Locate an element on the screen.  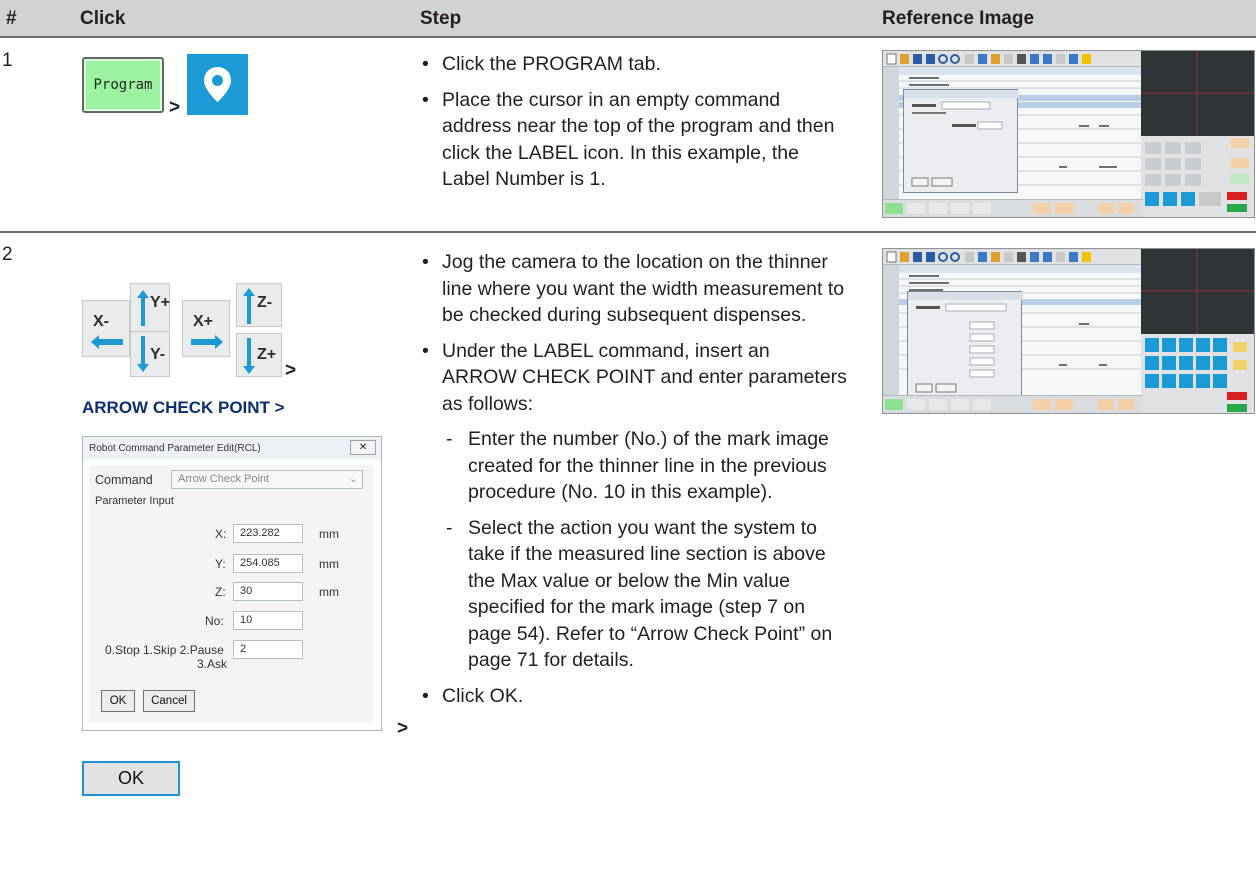
header-step: Step is located at coordinates (441, 18).